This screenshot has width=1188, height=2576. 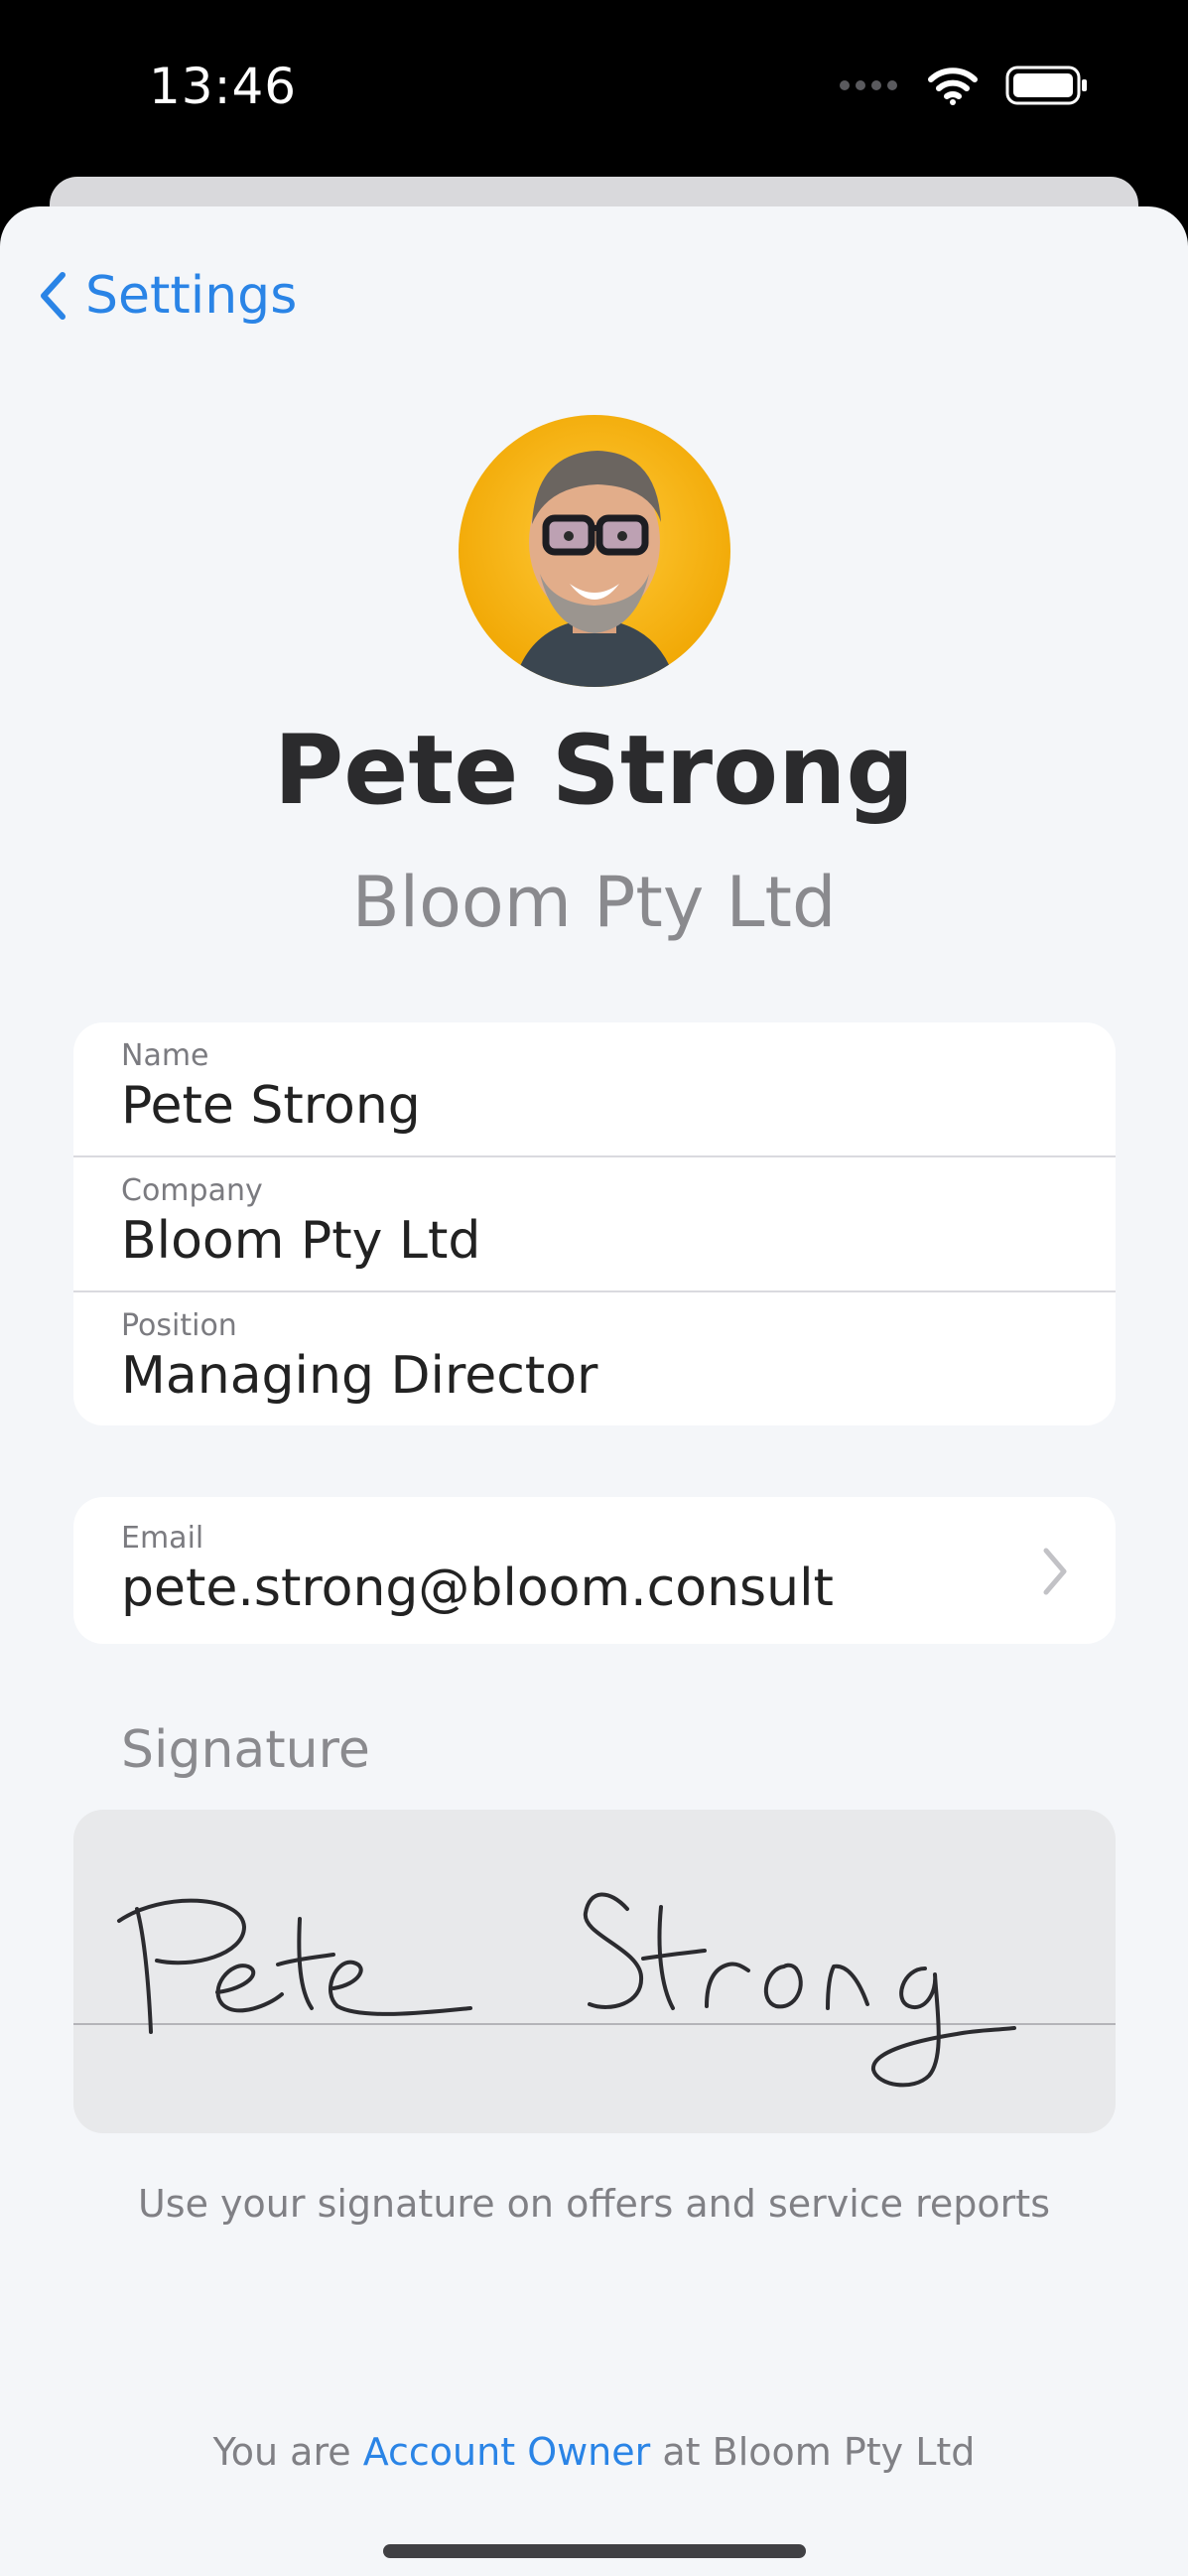 I want to click on account-owner-link: Account Owner, so click(x=507, y=2452).